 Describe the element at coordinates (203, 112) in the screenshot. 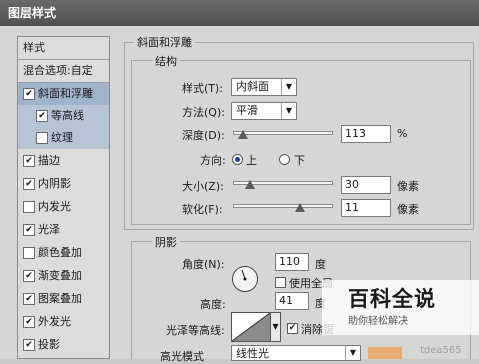

I see `technique-label: 方法(Q):` at that location.